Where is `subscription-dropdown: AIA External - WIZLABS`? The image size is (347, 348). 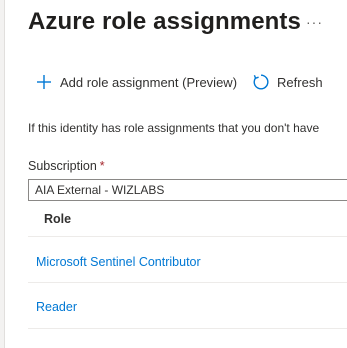
subscription-dropdown: AIA External - WIZLABS is located at coordinates (187, 190).